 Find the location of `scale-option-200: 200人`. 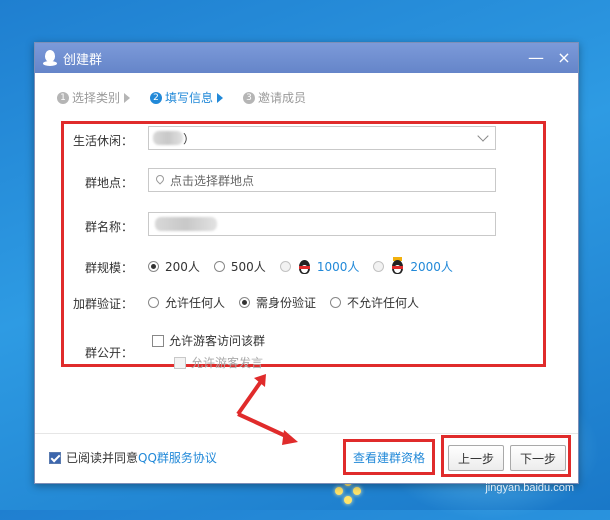

scale-option-200: 200人 is located at coordinates (174, 266).